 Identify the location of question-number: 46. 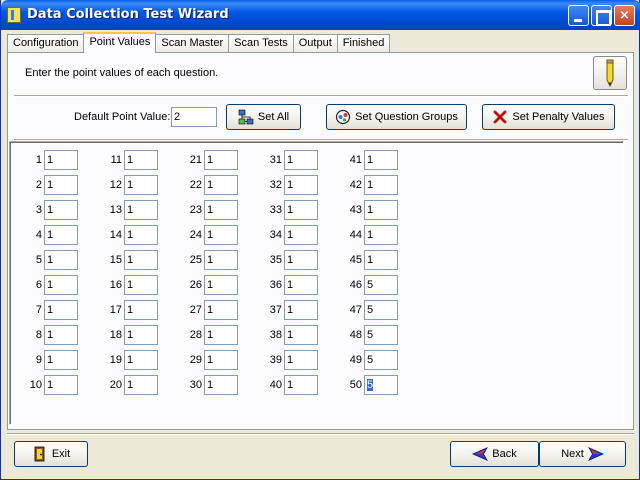
(355, 285).